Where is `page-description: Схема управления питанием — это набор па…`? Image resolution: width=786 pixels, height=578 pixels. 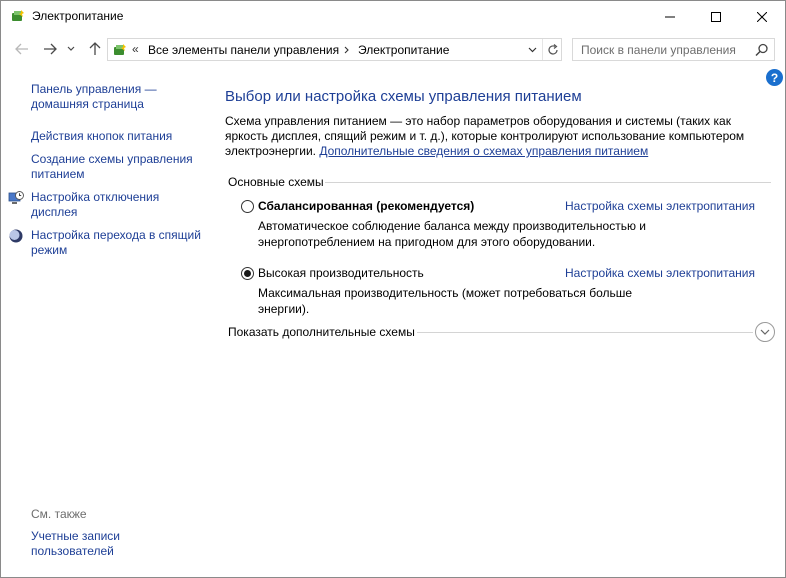 page-description: Схема управления питанием — это набор па… is located at coordinates (500, 136).